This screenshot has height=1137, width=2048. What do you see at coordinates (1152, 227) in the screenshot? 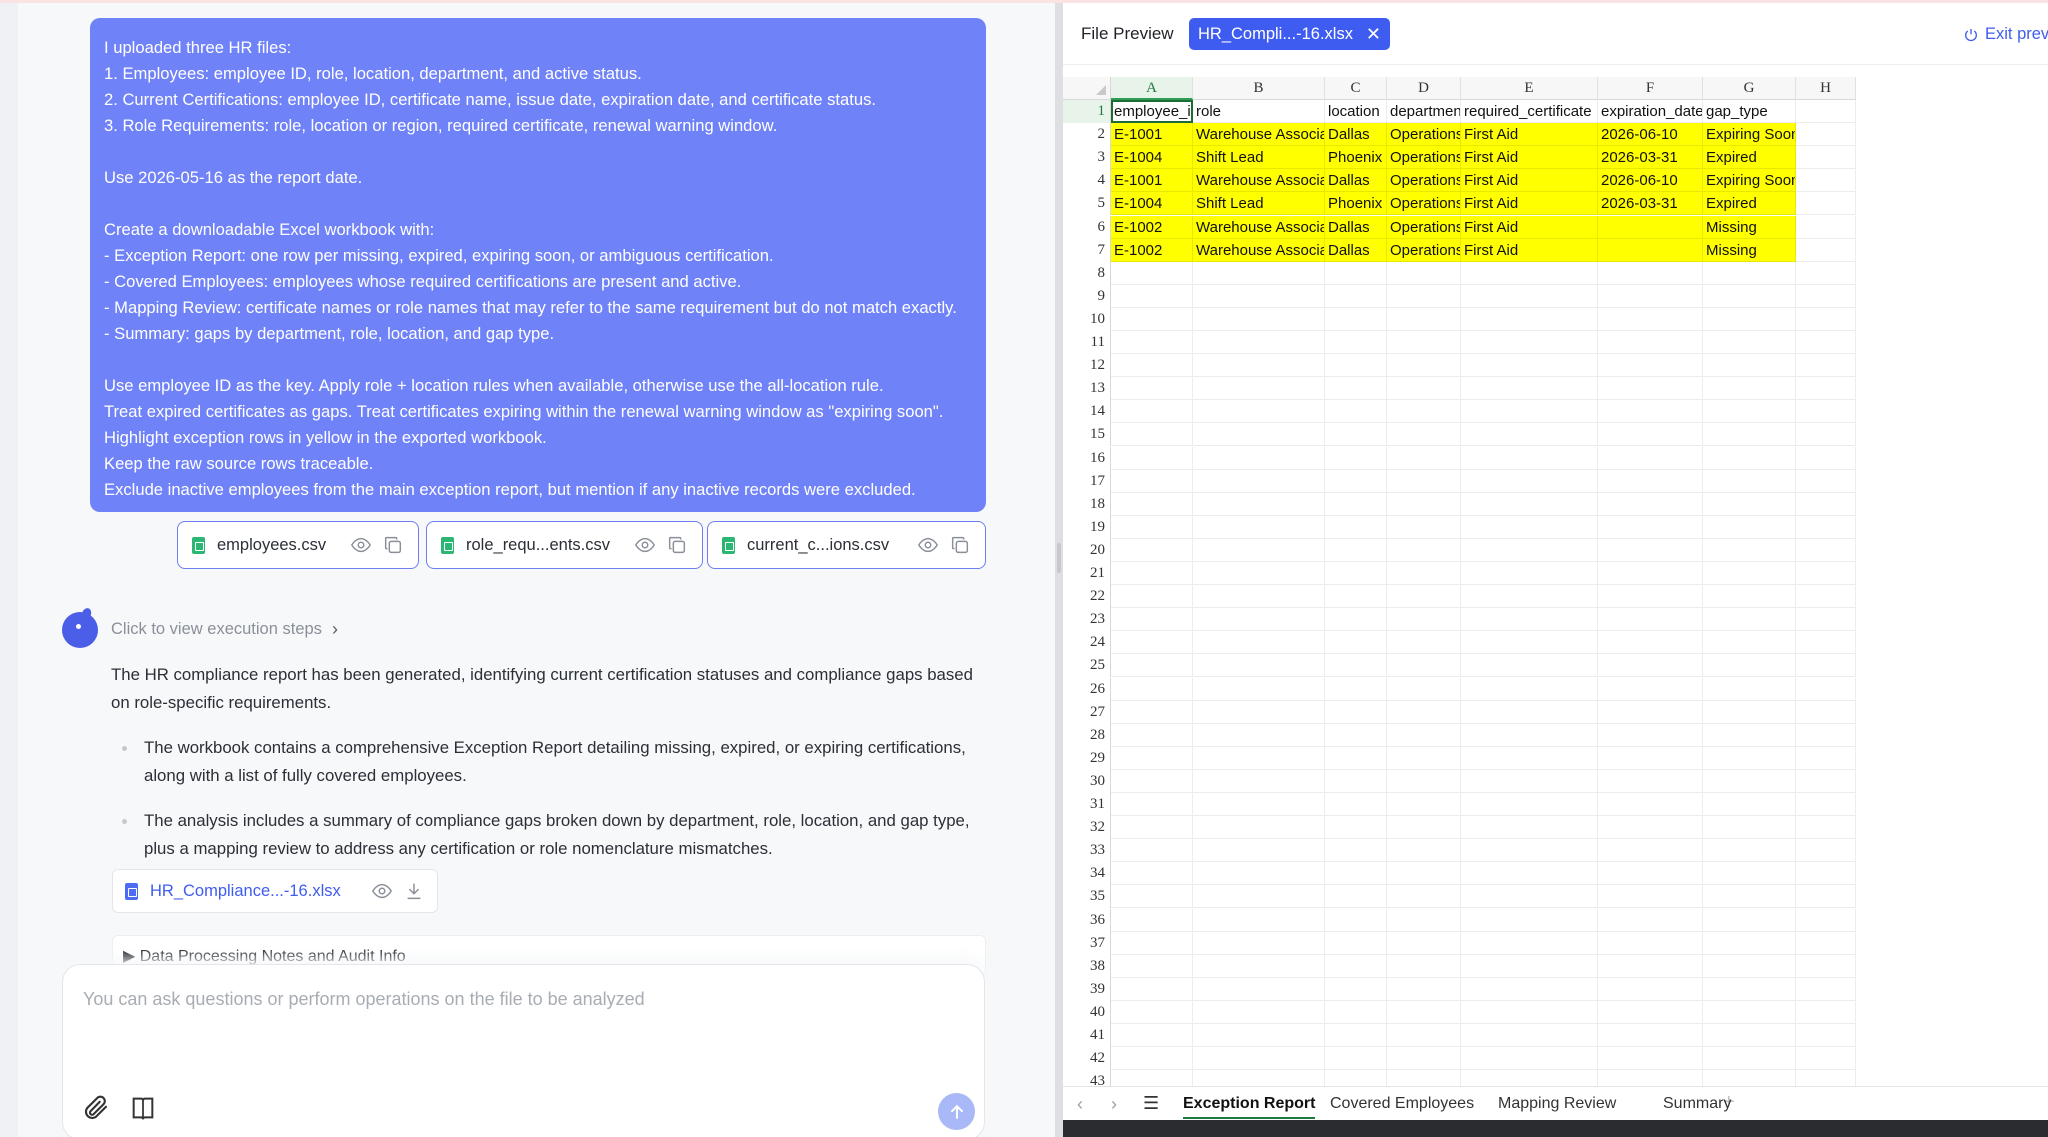
I see `table-cell: E-1002` at bounding box center [1152, 227].